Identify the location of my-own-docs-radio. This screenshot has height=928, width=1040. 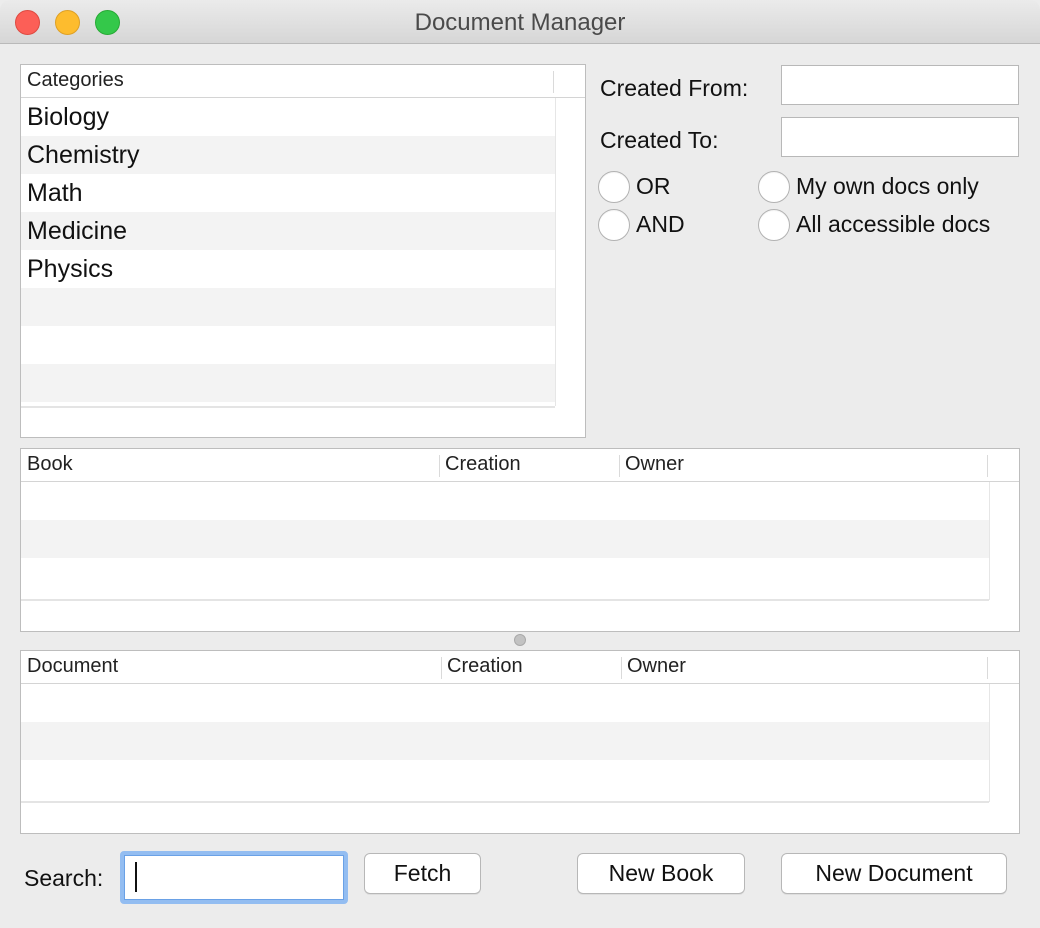
(774, 187).